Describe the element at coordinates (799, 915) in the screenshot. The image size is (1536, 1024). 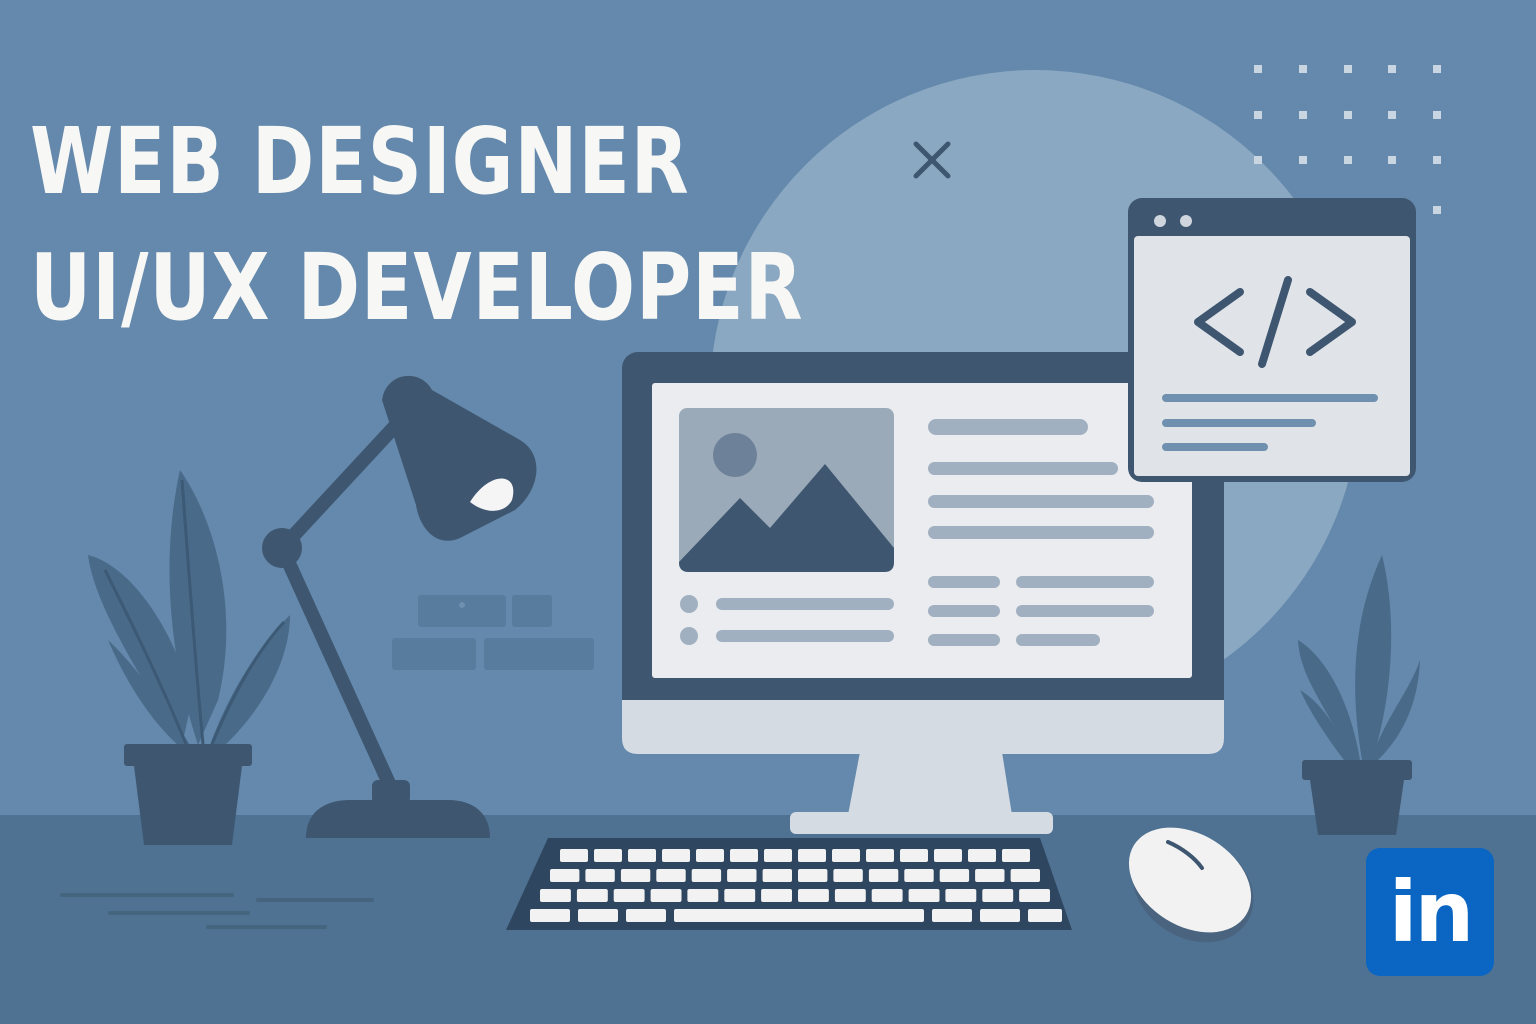
I see `space-bar` at that location.